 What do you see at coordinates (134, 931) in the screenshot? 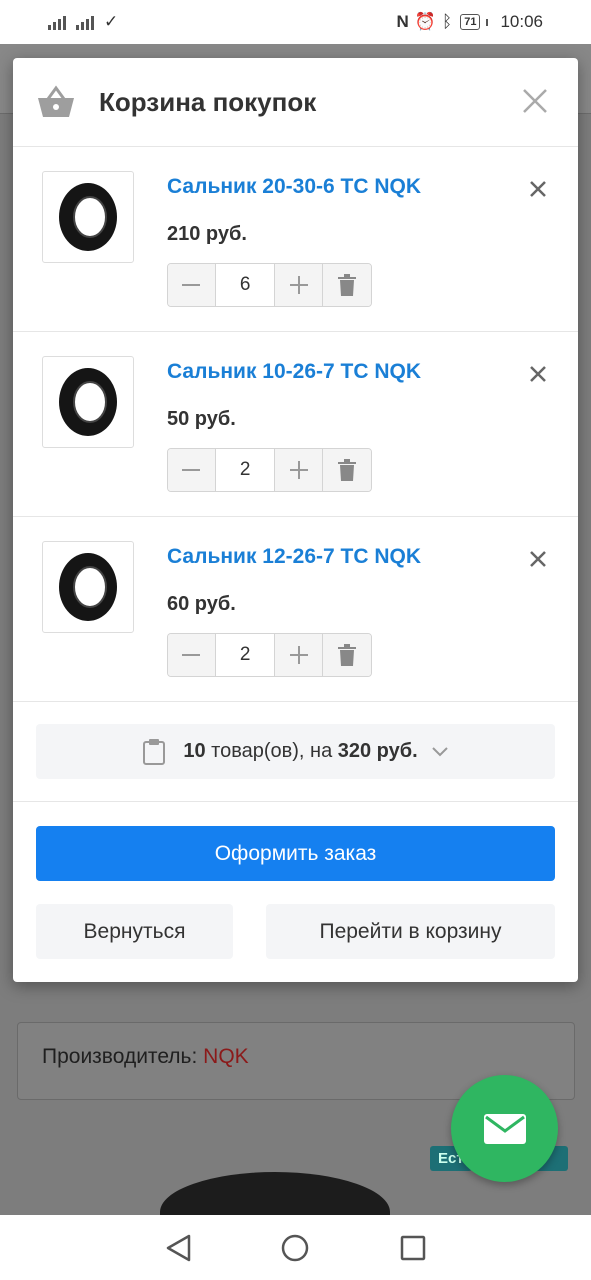
I see `back-button: Вернуться` at bounding box center [134, 931].